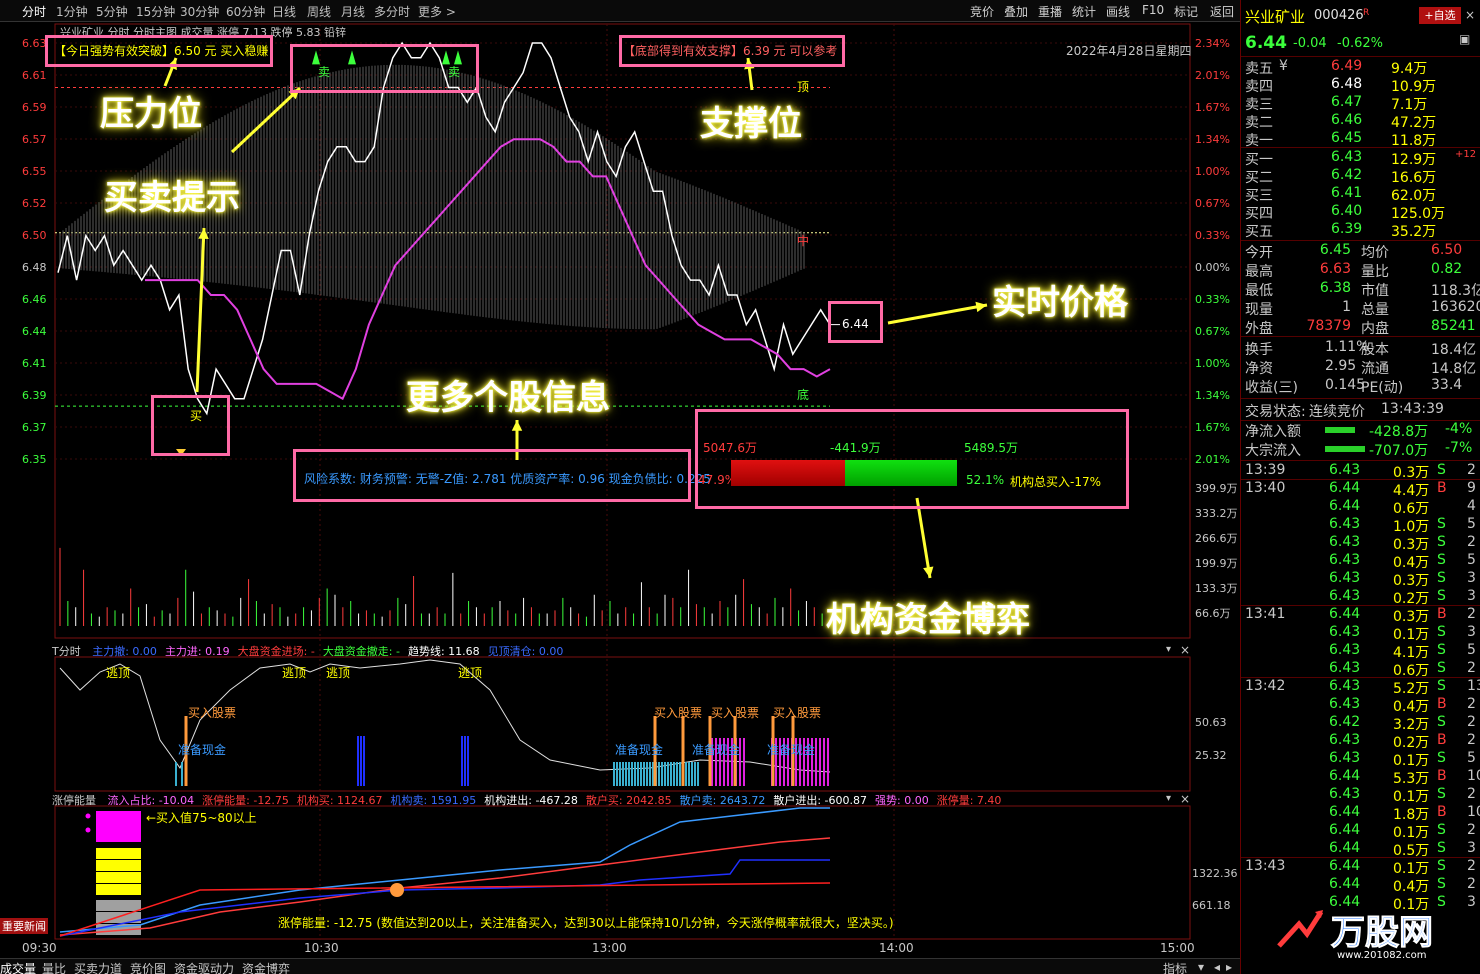 This screenshot has height=974, width=1480. Describe the element at coordinates (1361, 561) in the screenshot. I see `tick-row: 6.43 0.4万 S 5` at that location.